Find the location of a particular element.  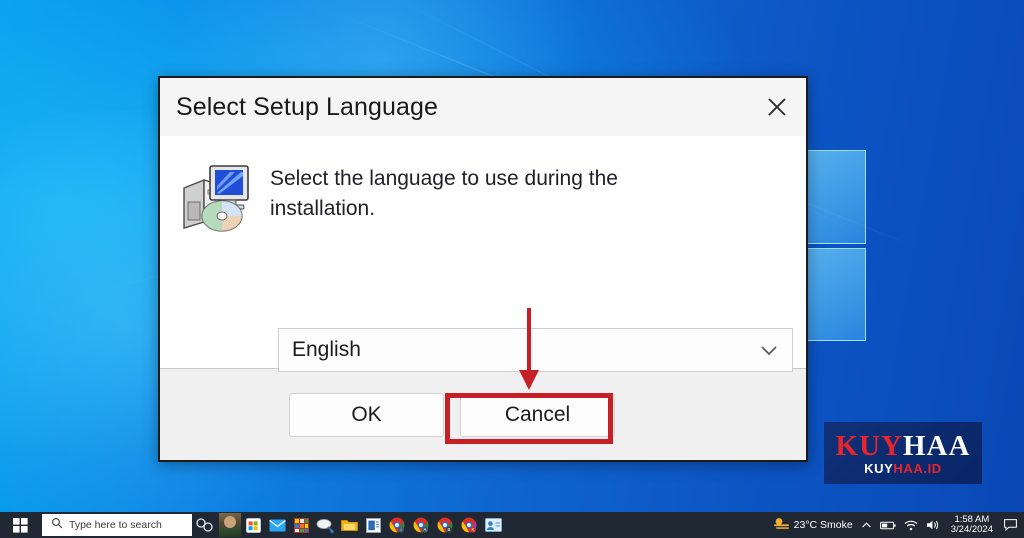

dialog-title-bar: Select Setup Language is located at coordinates (483, 107).